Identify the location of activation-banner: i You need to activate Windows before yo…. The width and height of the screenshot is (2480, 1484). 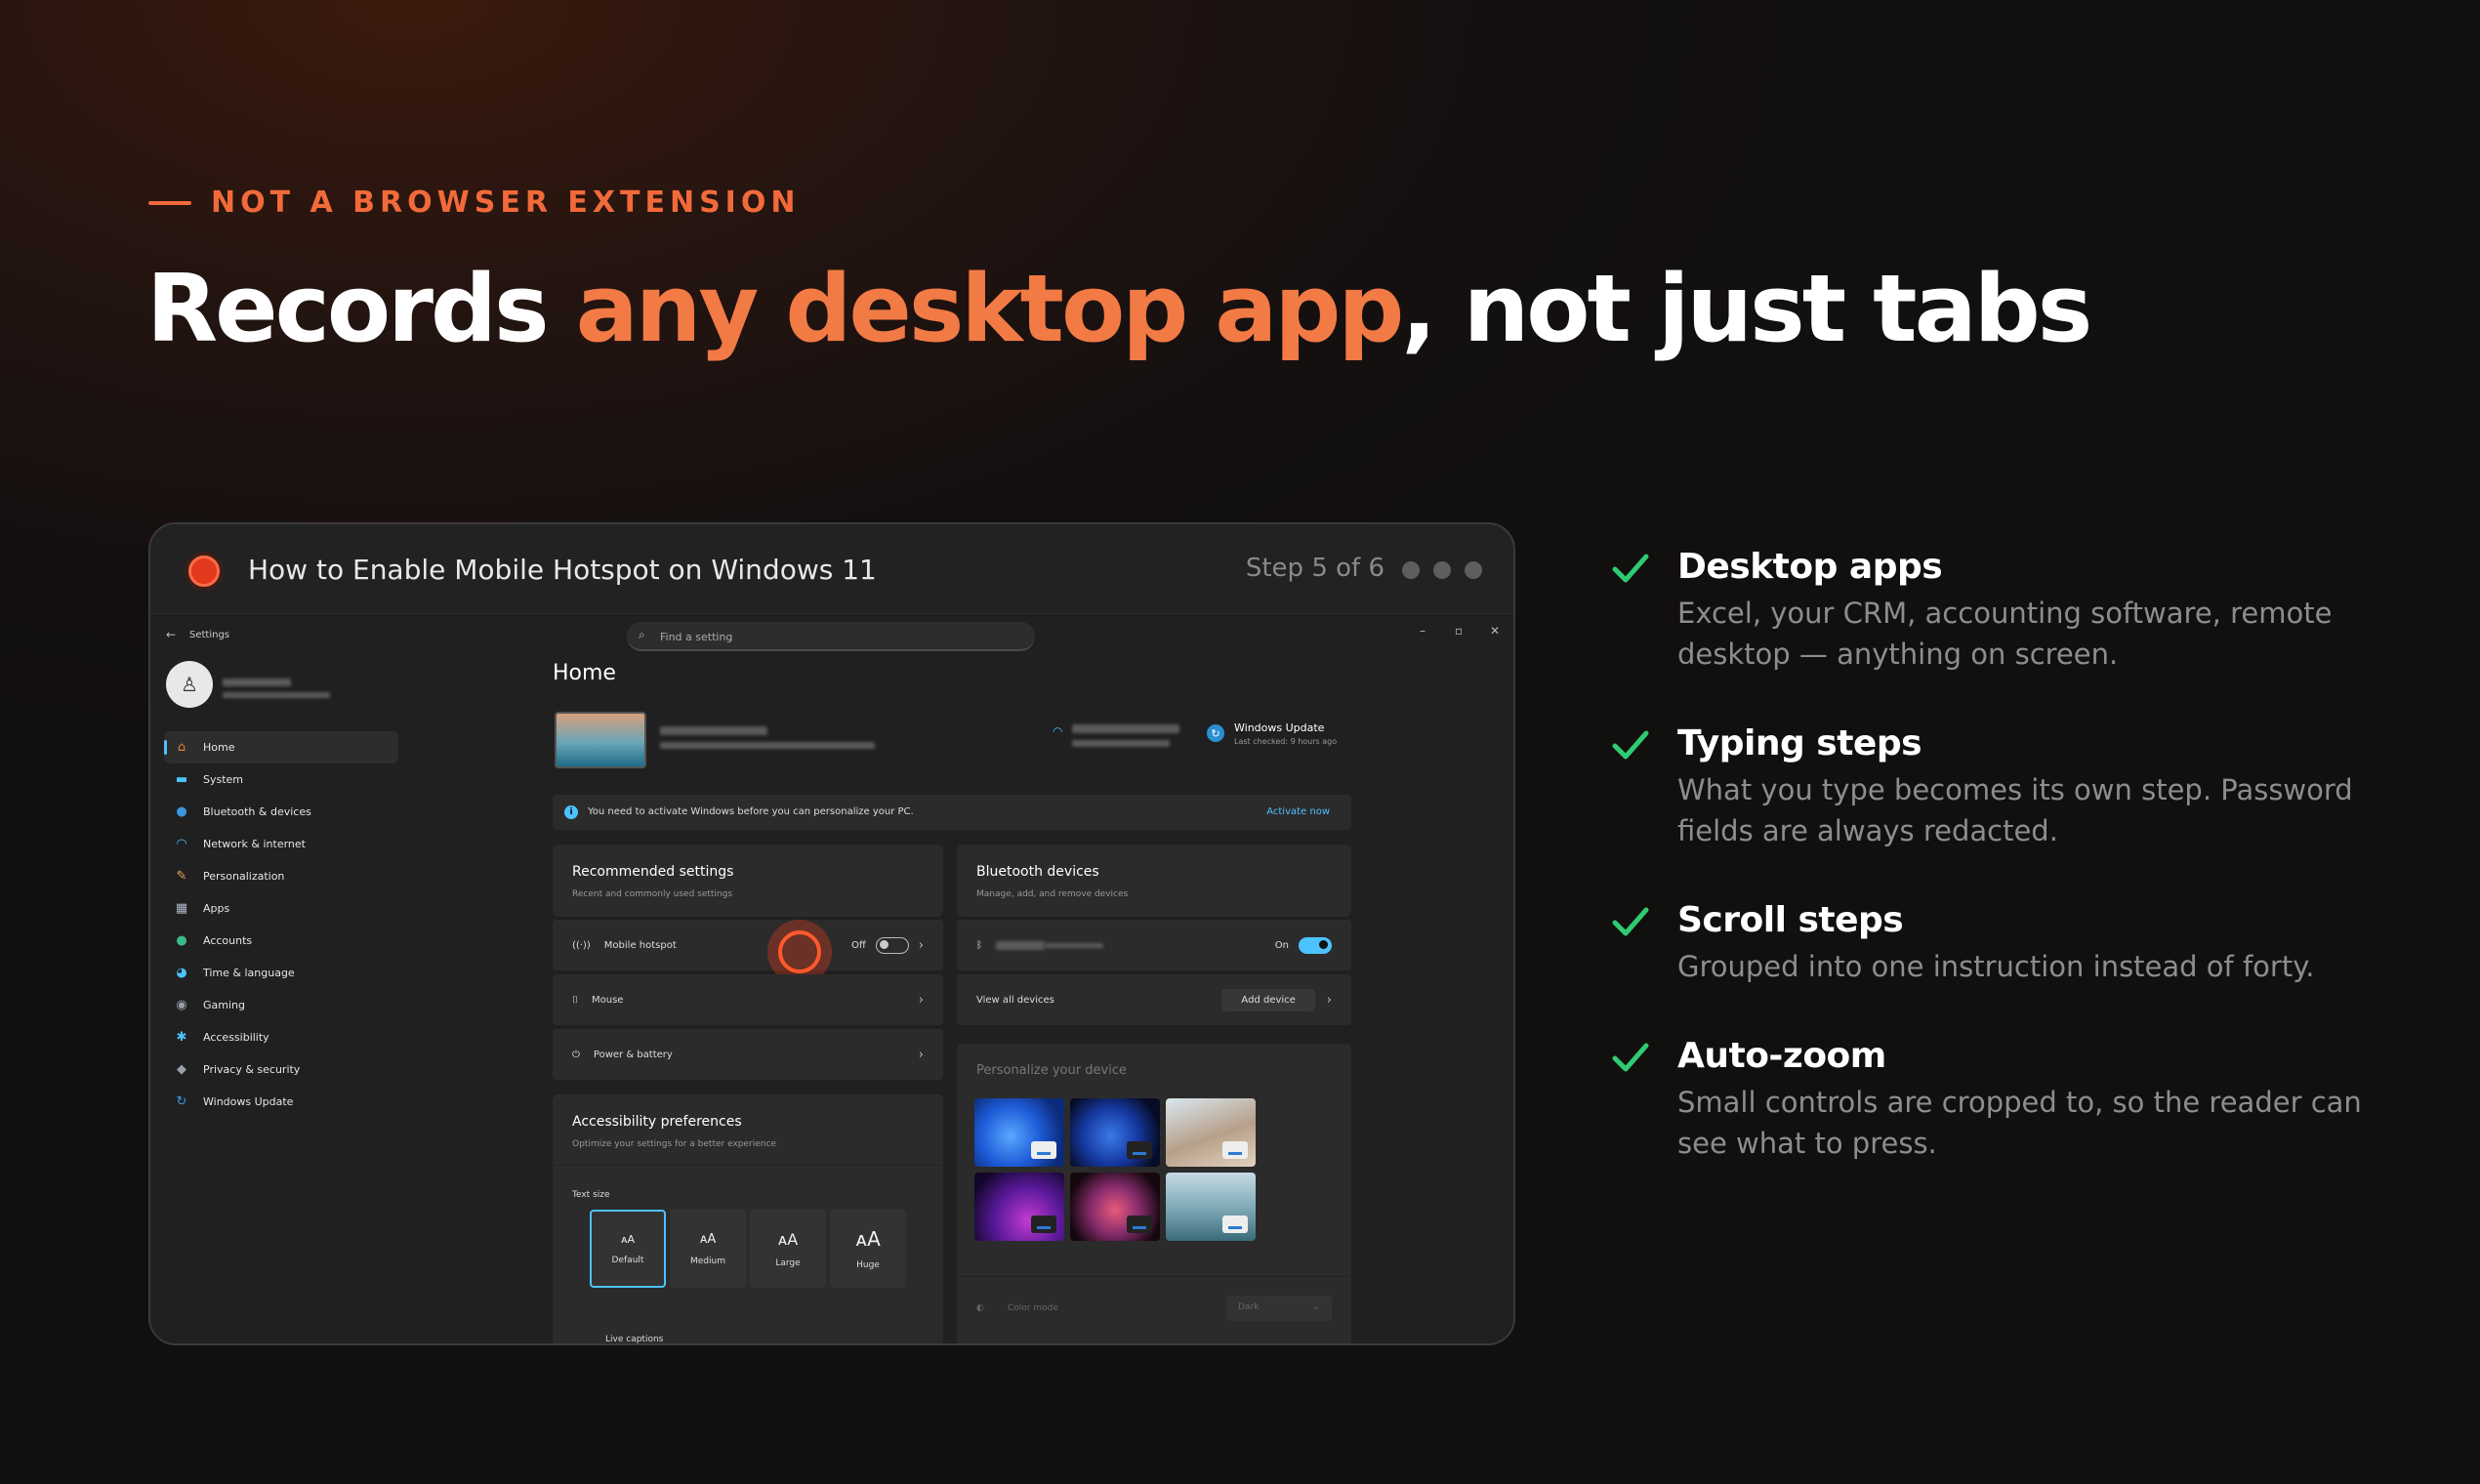
(952, 812).